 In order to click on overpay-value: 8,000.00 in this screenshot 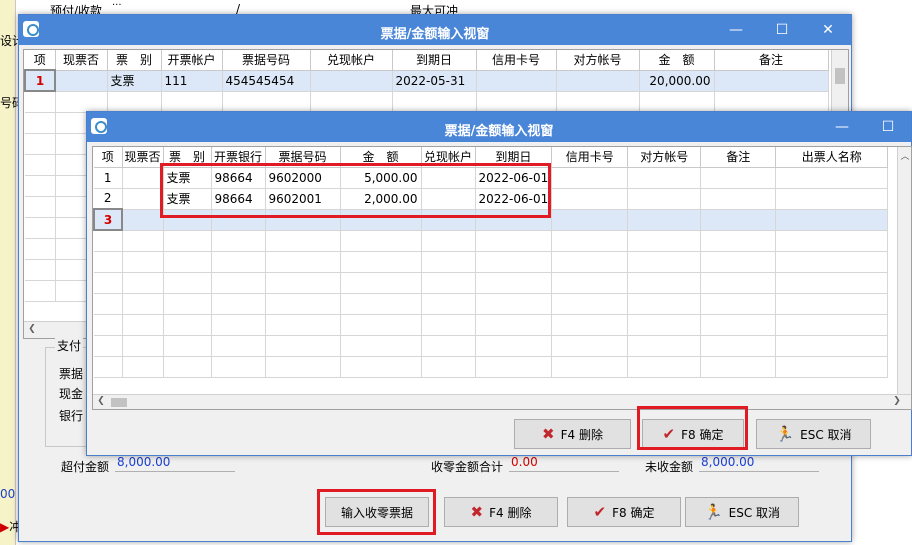, I will do `click(144, 462)`.